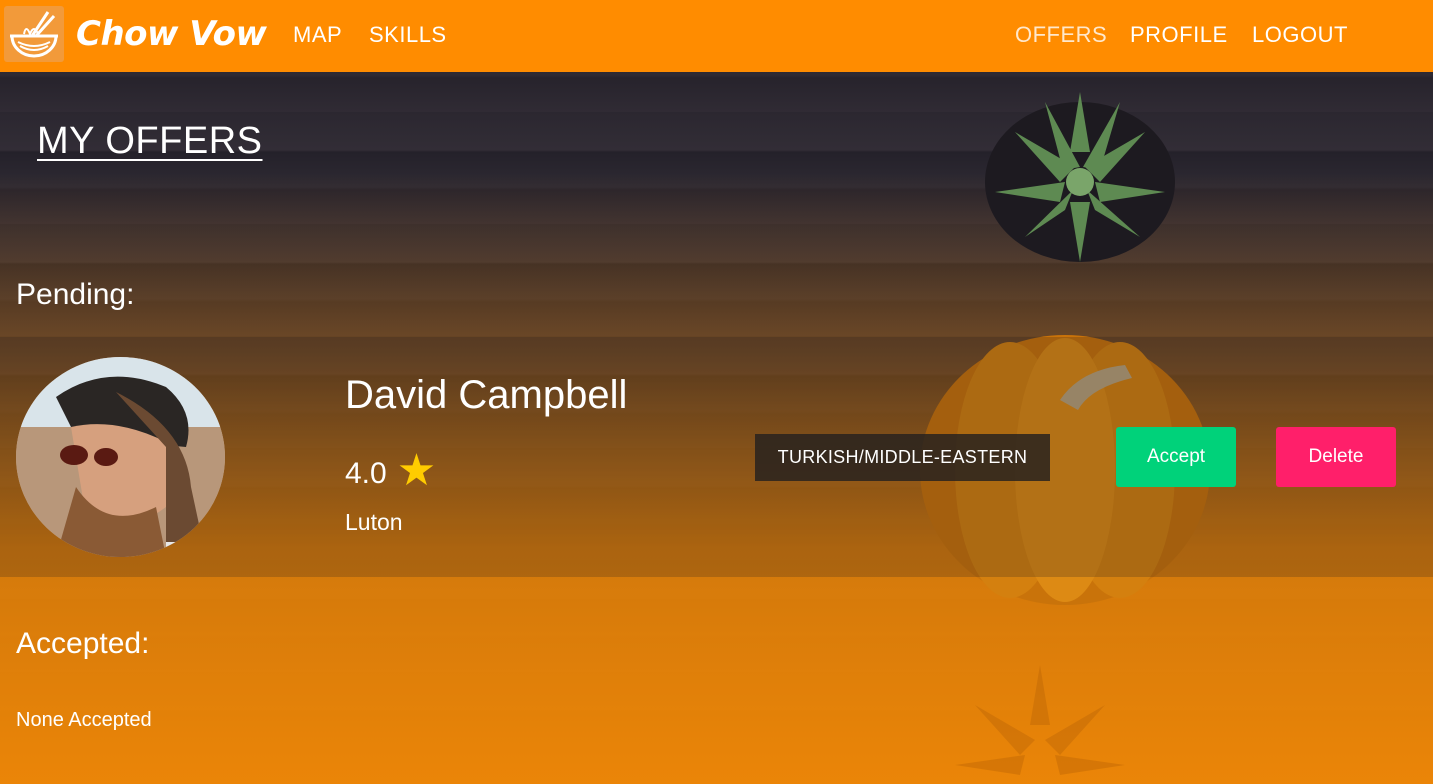 The image size is (1433, 784). I want to click on accepted-heading: Accepted:, so click(83, 643).